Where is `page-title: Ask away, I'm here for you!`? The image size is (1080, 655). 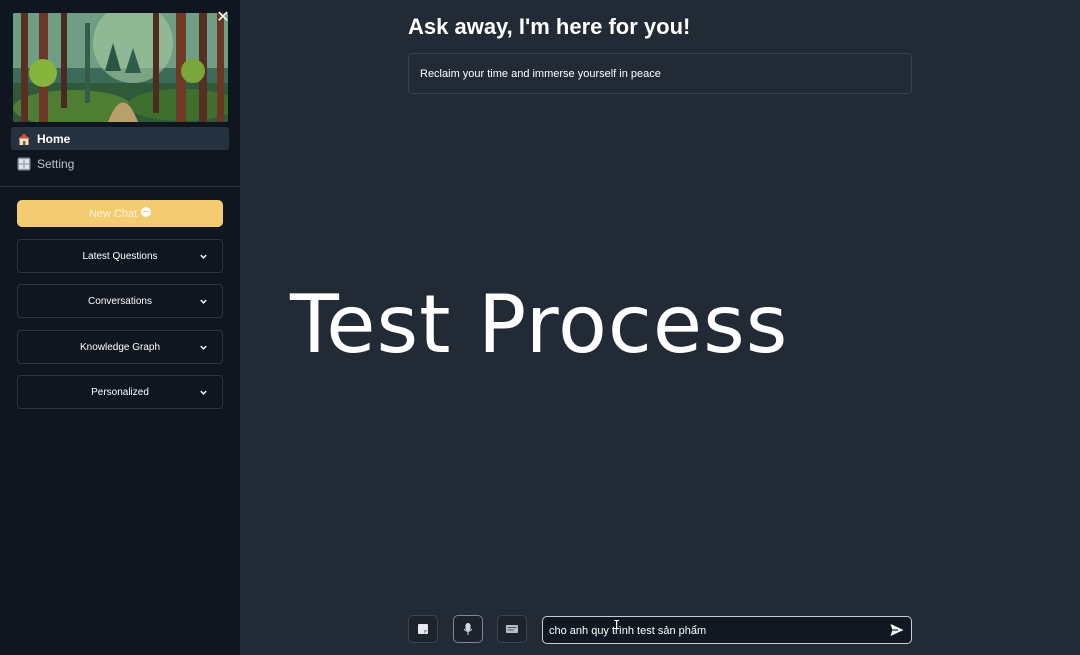
page-title: Ask away, I'm here for you! is located at coordinates (549, 26).